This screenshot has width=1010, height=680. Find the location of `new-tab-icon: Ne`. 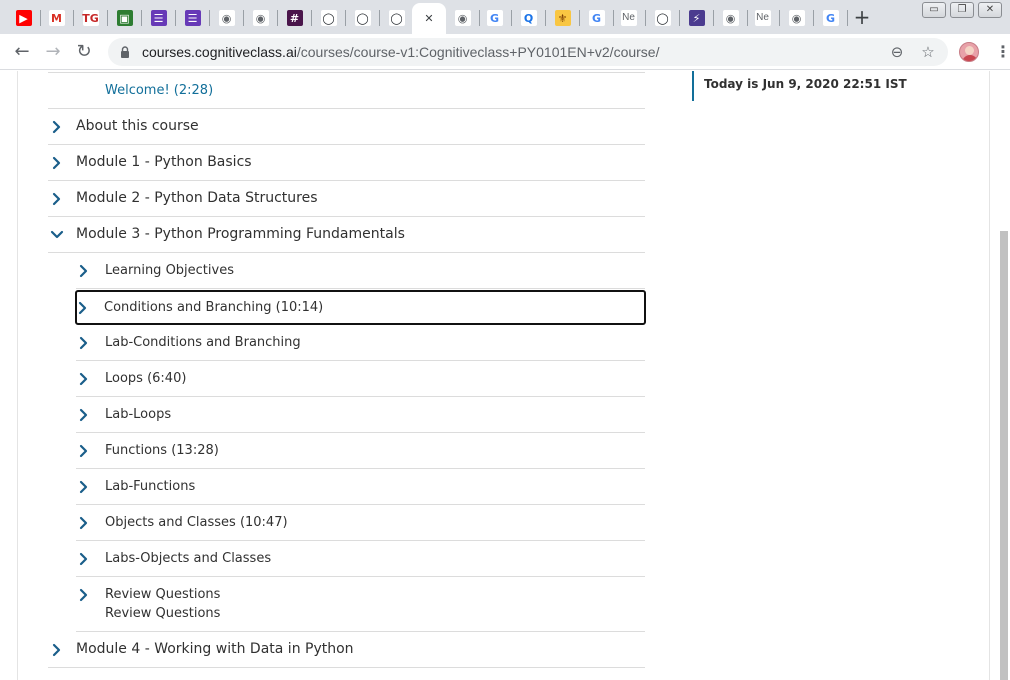

new-tab-icon: Ne is located at coordinates (628, 18).